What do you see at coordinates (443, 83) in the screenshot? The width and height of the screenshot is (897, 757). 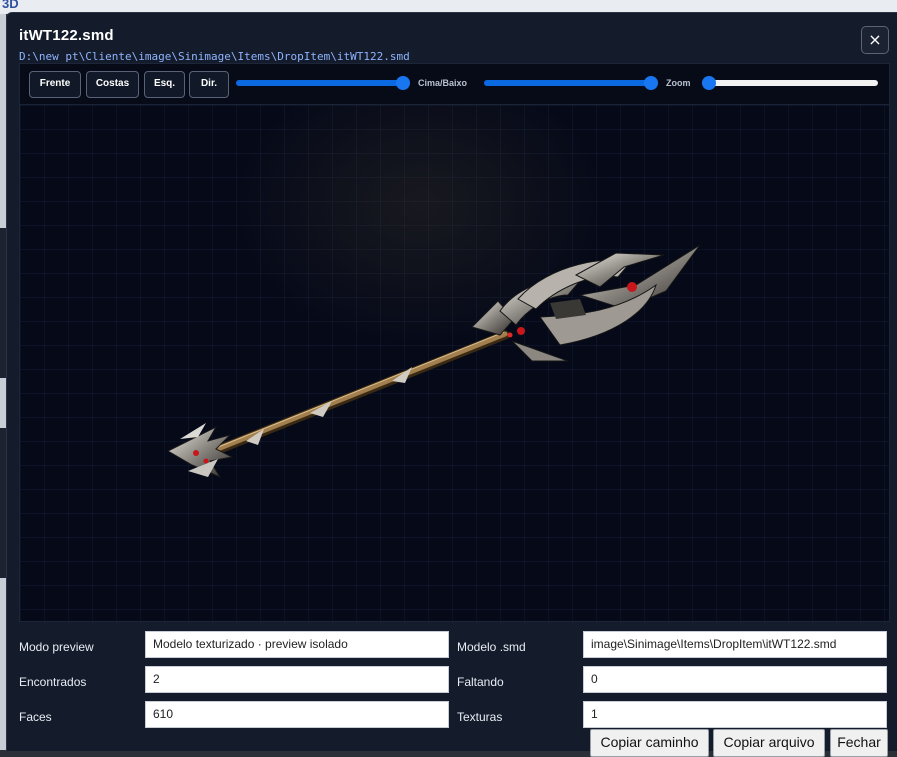 I see `updown-label: Cima/Baixo` at bounding box center [443, 83].